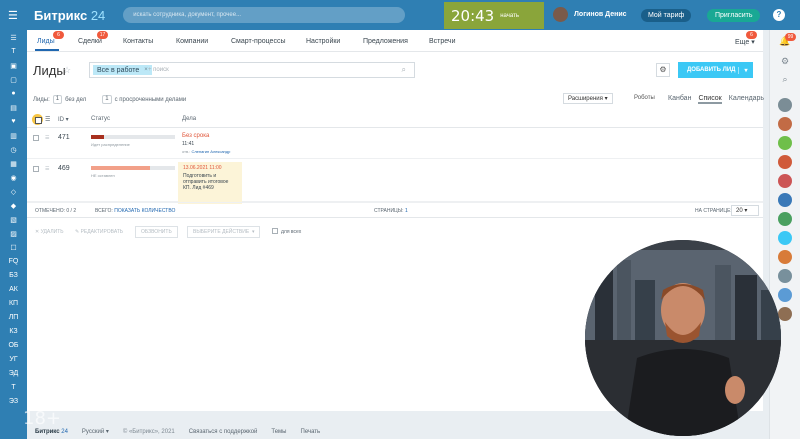  Describe the element at coordinates (49, 232) in the screenshot. I see `delete-button: ✕ УДАЛИТЬ` at that location.